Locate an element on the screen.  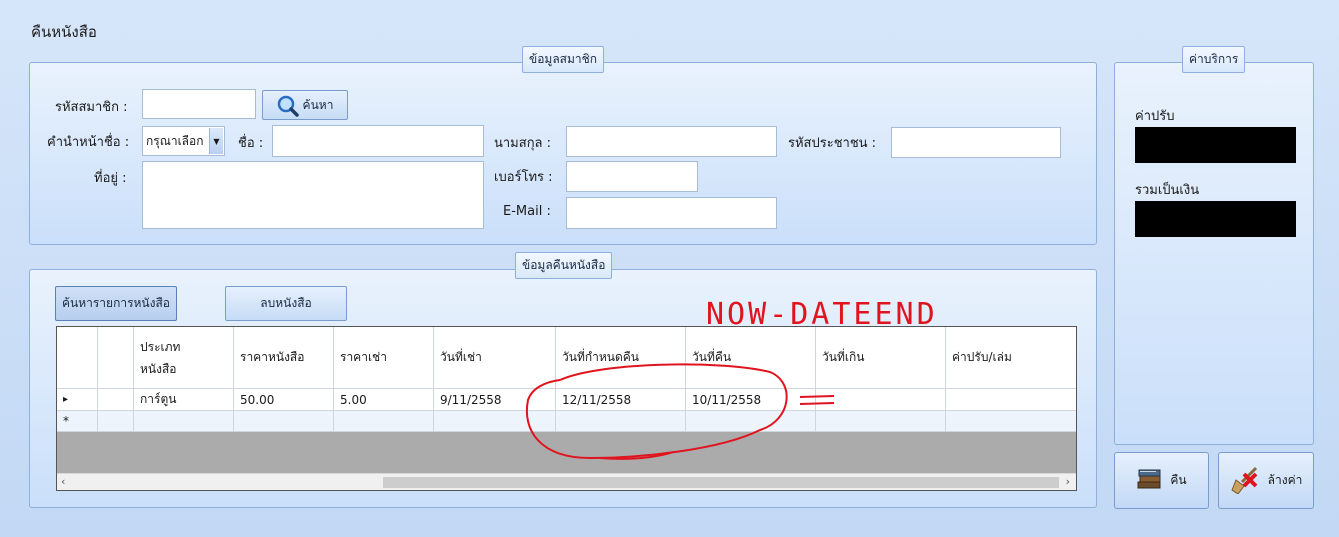
return-book-label: คืน is located at coordinates (1178, 480).